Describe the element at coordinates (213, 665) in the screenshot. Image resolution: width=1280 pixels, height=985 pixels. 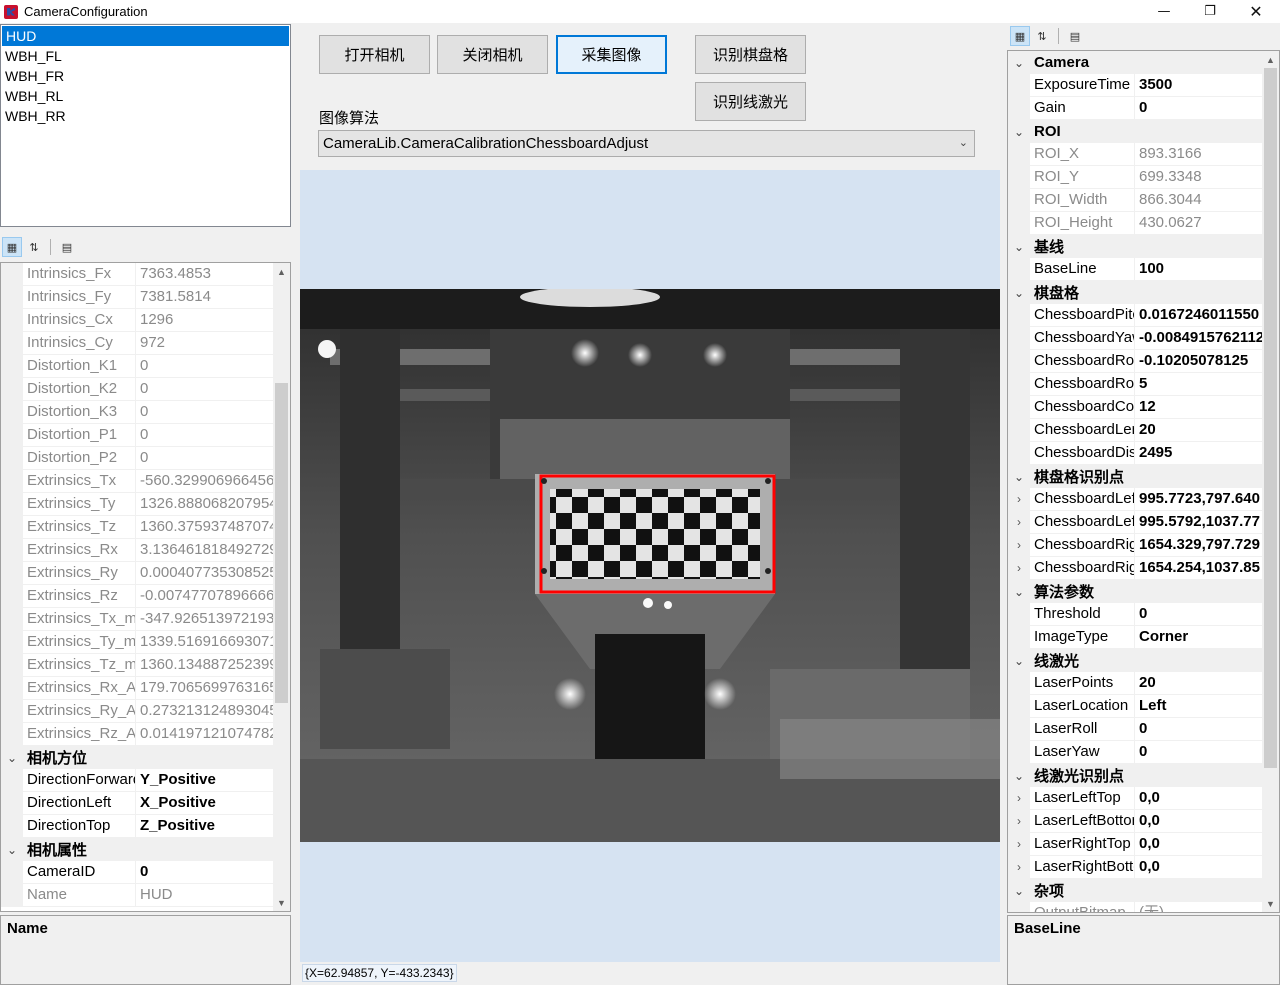
I see `property-value: 1360.134887252399` at that location.